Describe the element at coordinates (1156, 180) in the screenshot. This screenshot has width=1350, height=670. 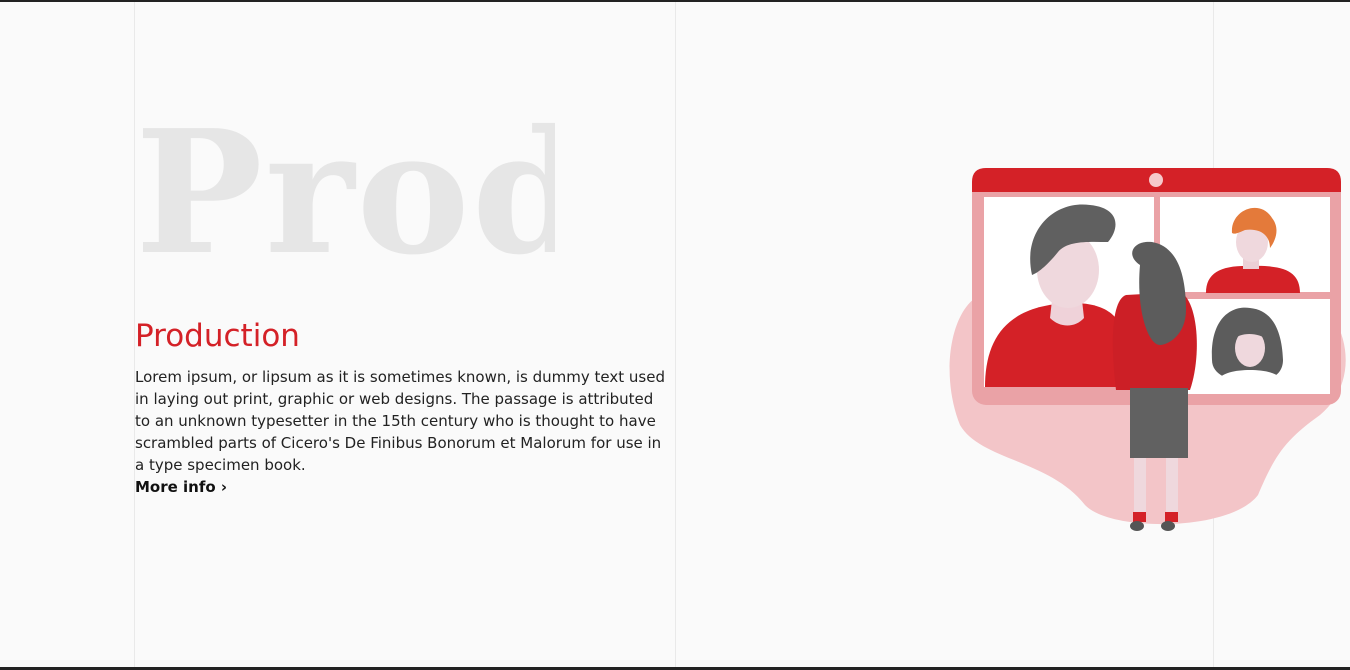
I see `webcam-icon` at that location.